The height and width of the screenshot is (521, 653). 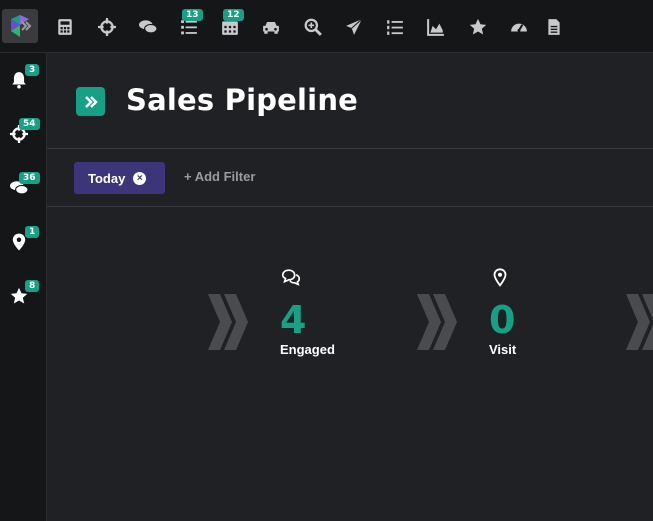 What do you see at coordinates (502, 320) in the screenshot?
I see `stage-count: 0` at bounding box center [502, 320].